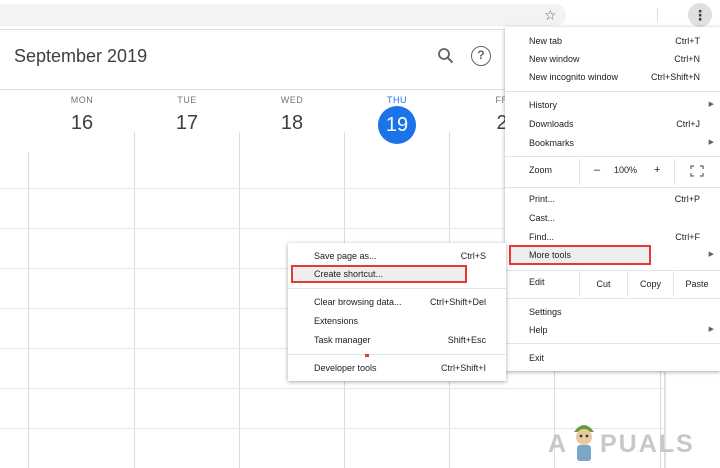 The height and width of the screenshot is (468, 720). I want to click on appuals-watermark: A PUALS, so click(634, 443).